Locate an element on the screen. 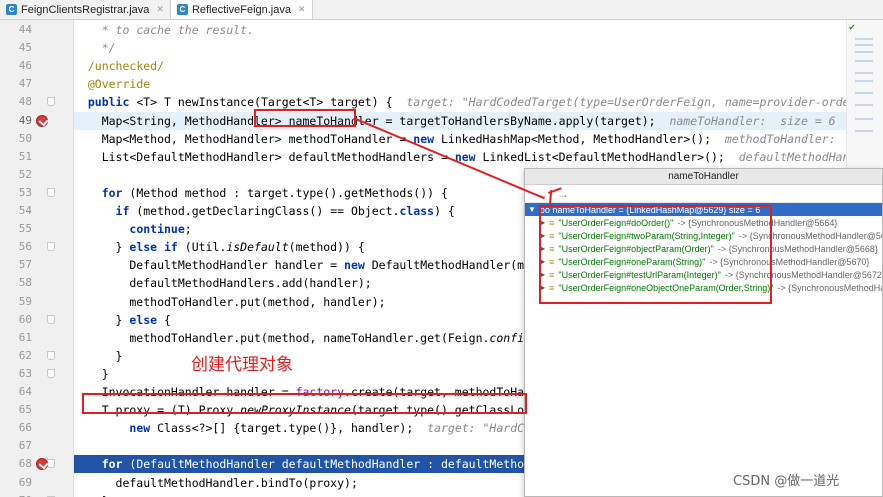 The width and height of the screenshot is (883, 497). line-number: 58 is located at coordinates (16, 283).